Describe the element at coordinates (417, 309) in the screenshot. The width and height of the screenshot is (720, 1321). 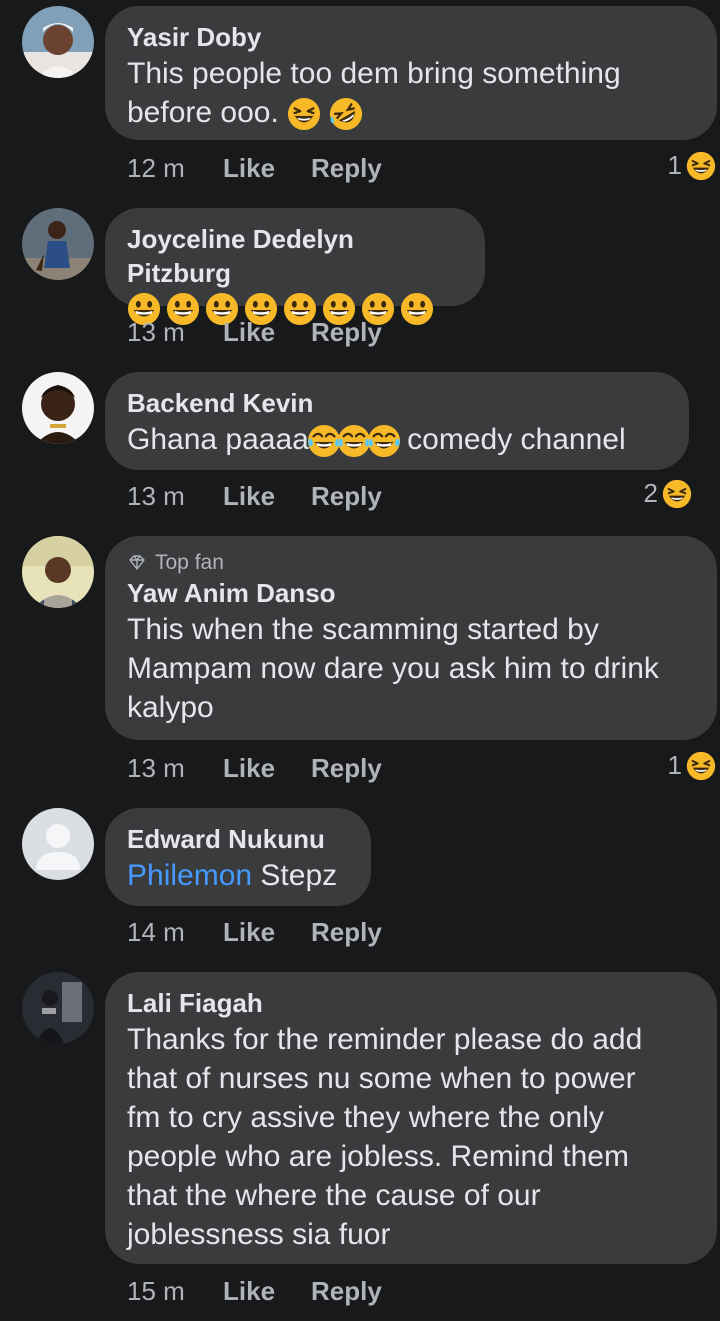
I see `grinning-emoji-icon` at that location.